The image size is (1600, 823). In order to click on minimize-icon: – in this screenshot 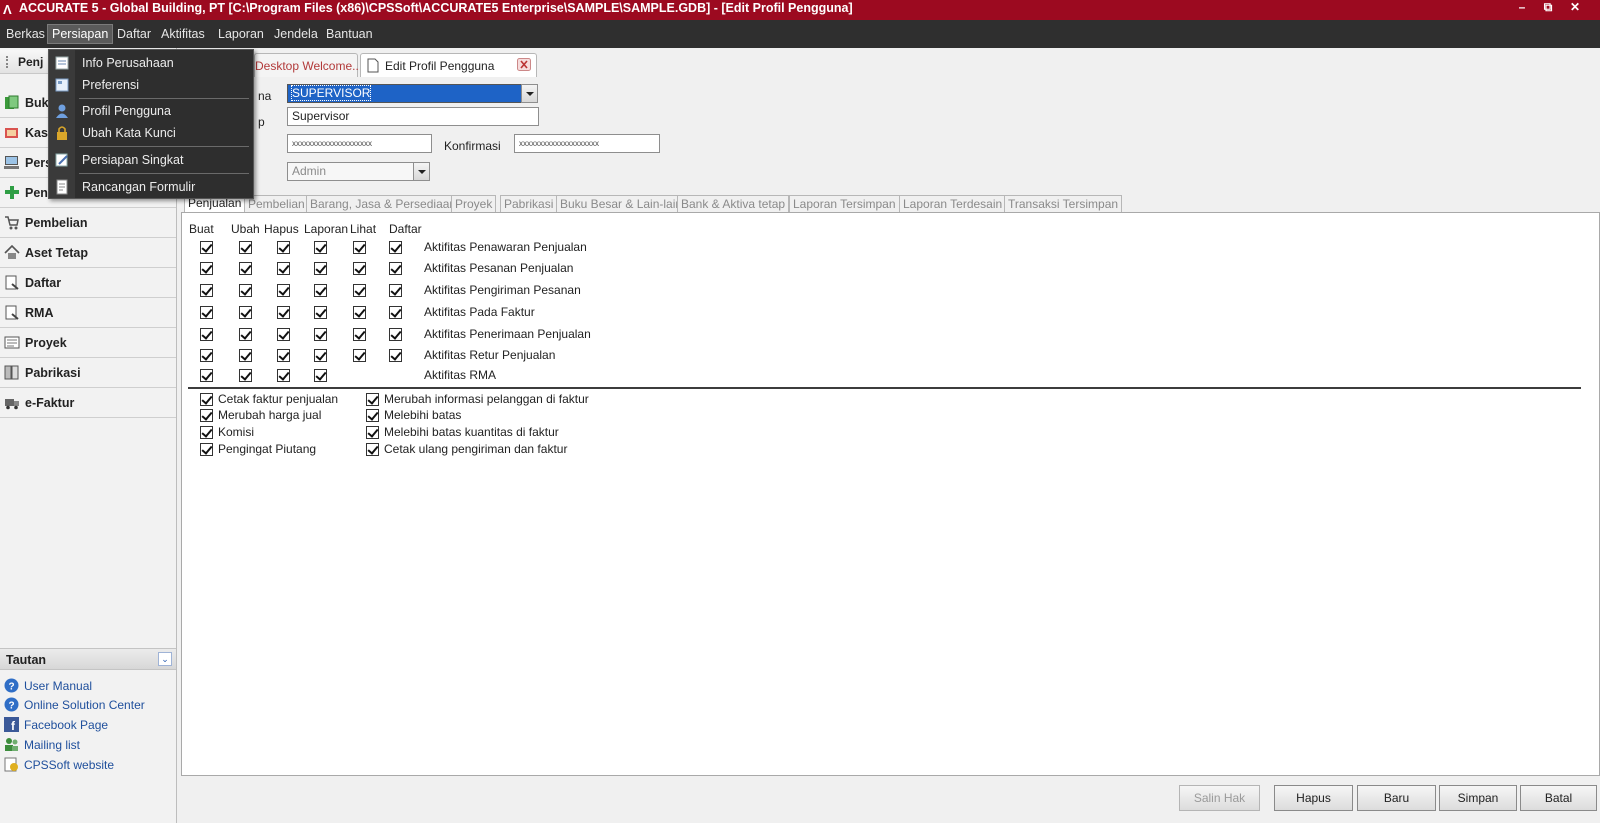, I will do `click(1522, 8)`.